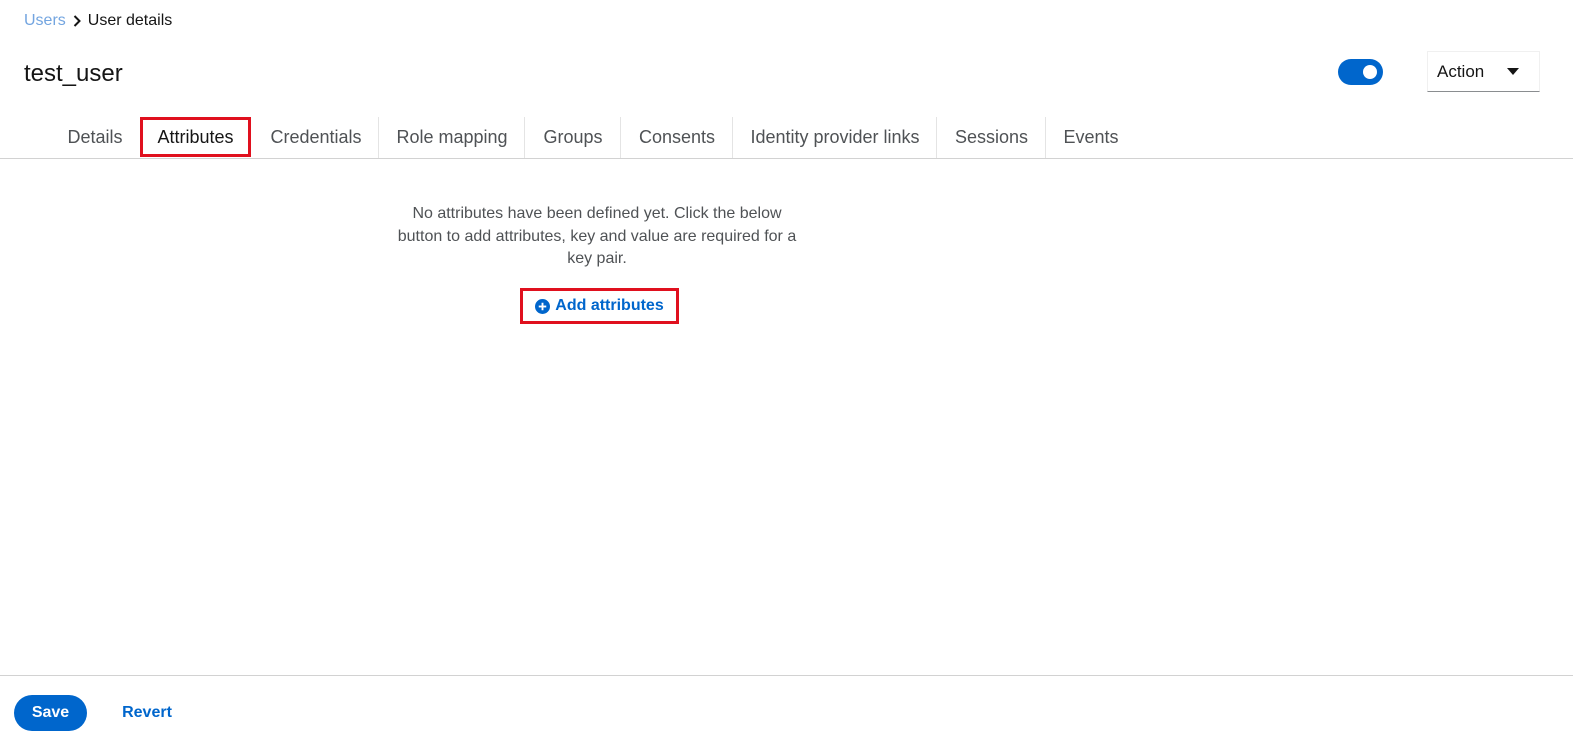 The width and height of the screenshot is (1573, 736). Describe the element at coordinates (147, 713) in the screenshot. I see `revert-button: Revert` at that location.